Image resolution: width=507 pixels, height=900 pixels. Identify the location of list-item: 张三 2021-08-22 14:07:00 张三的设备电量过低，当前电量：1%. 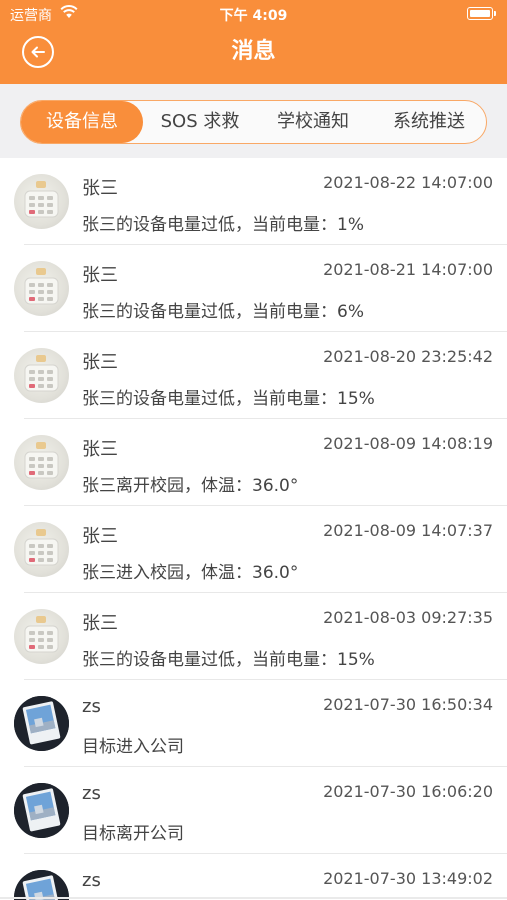
(253, 201).